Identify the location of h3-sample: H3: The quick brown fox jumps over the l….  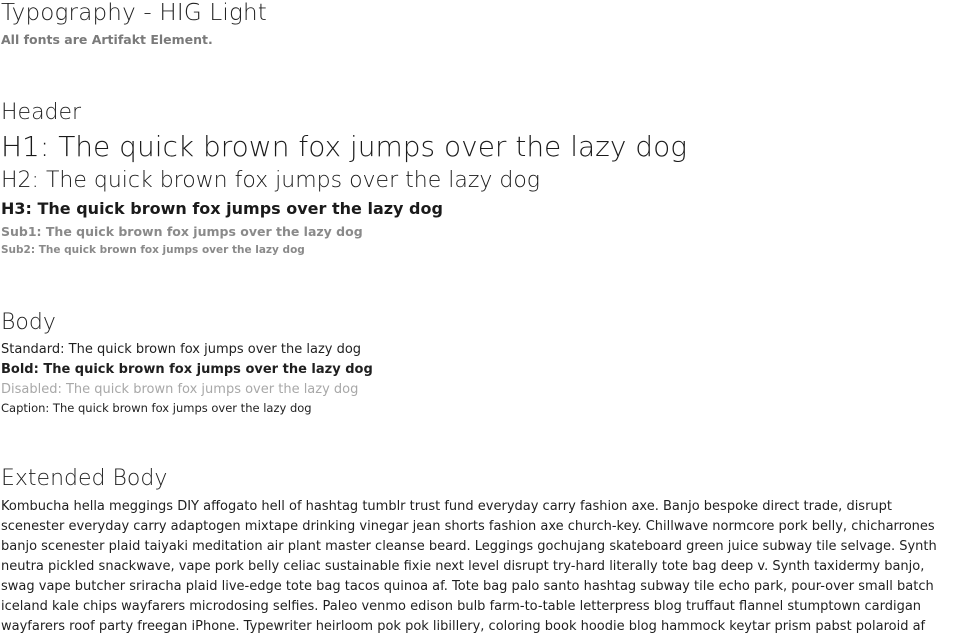
(222, 208).